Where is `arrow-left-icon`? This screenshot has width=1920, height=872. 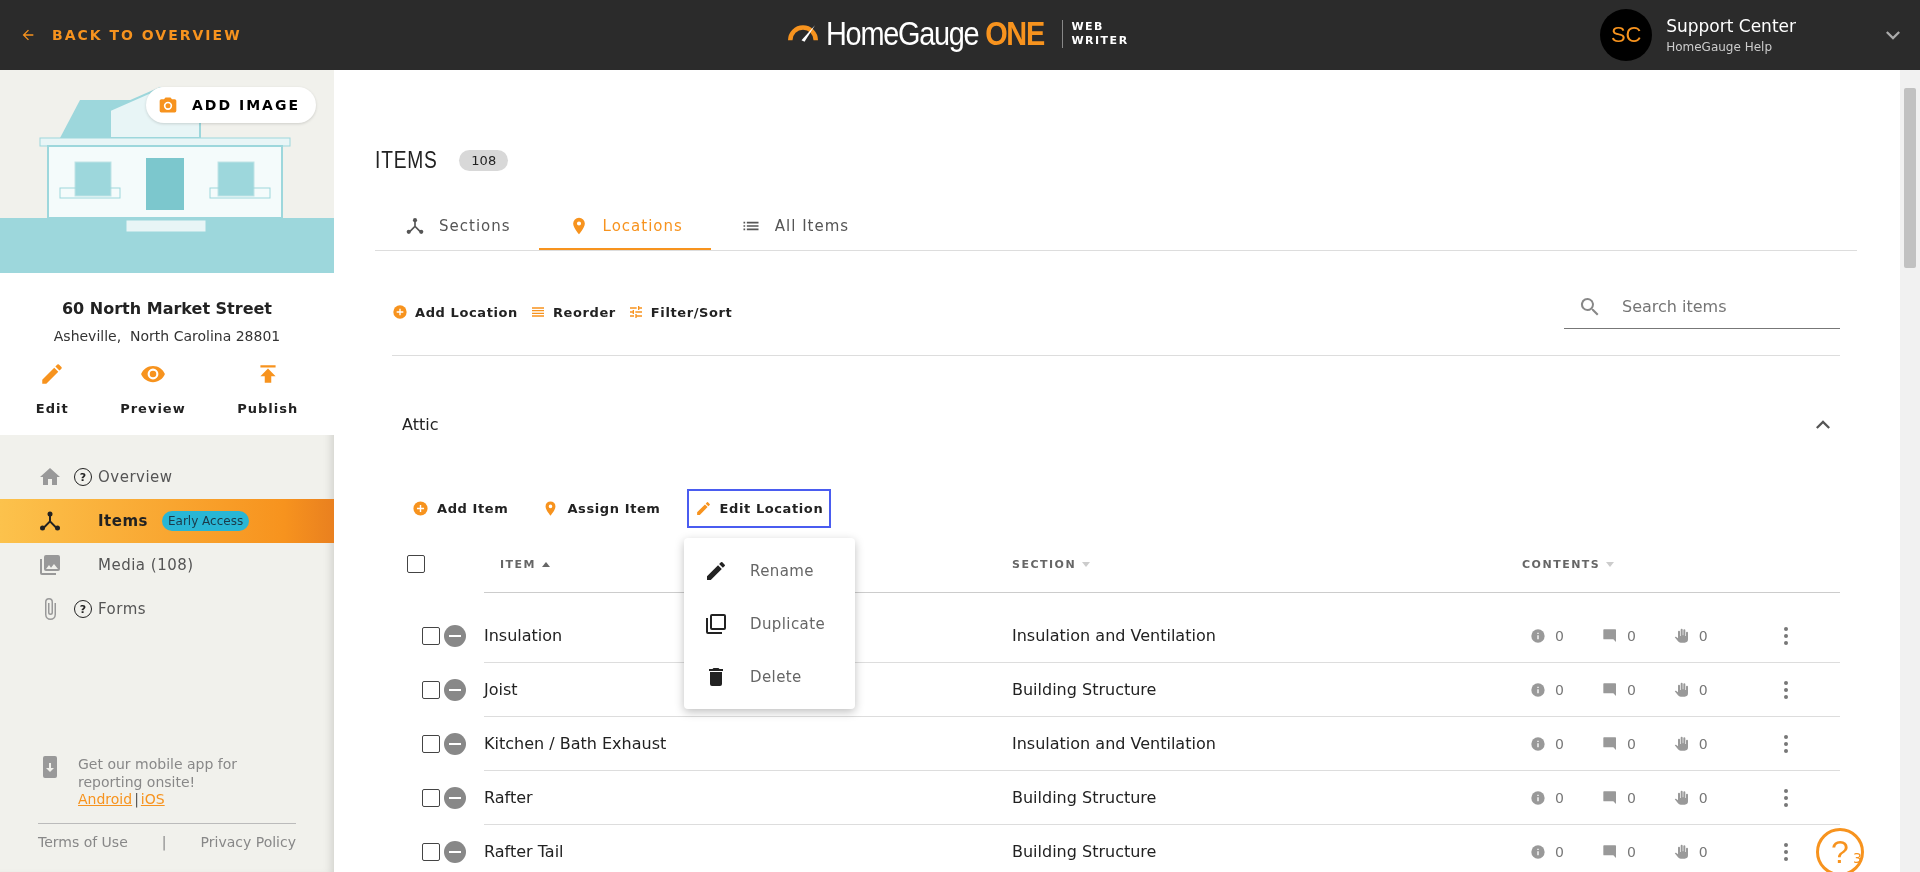
arrow-left-icon is located at coordinates (28, 35).